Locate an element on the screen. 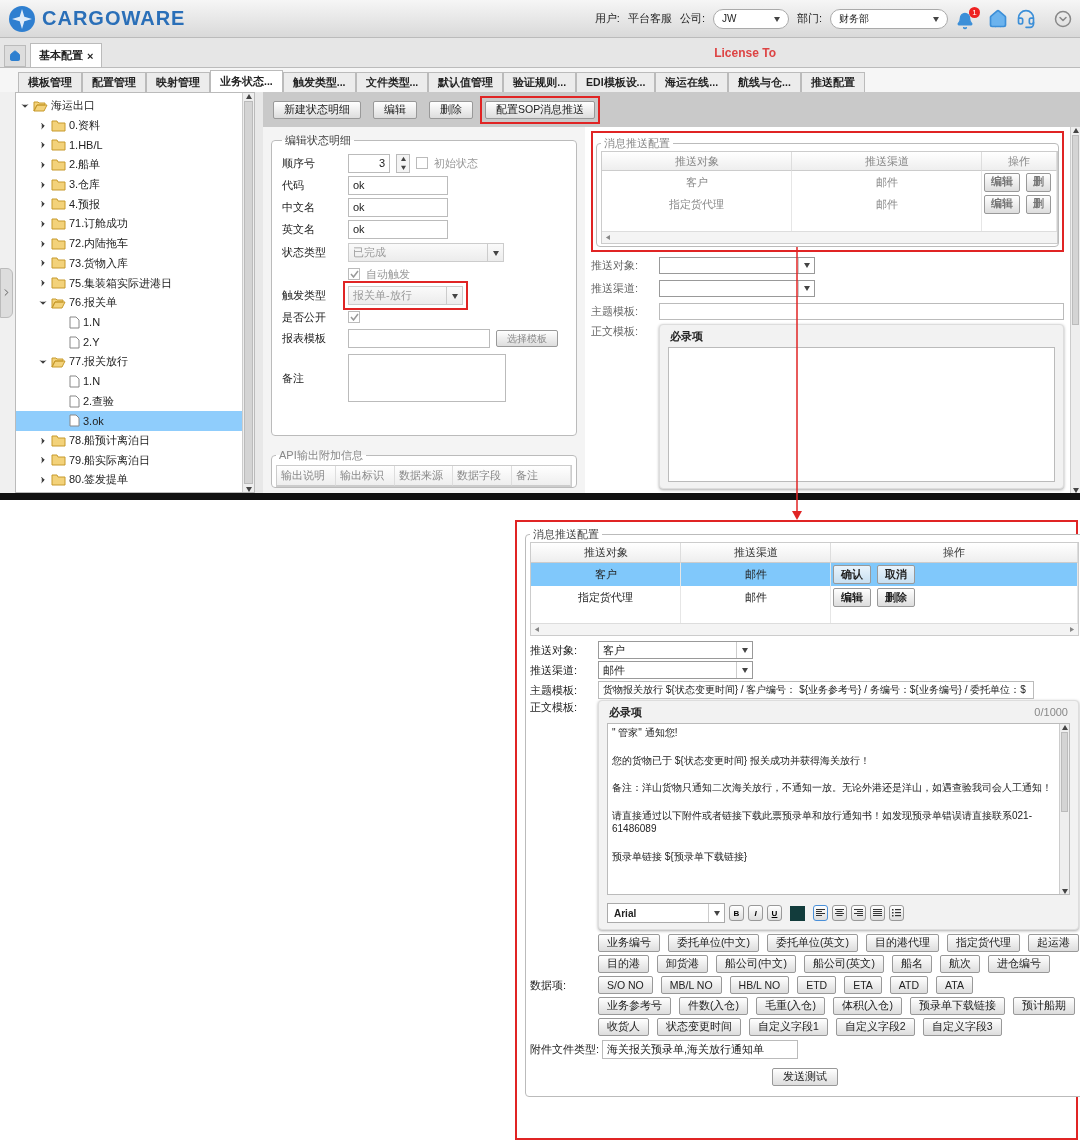  tree-item: 2.船单 is located at coordinates (129, 165).